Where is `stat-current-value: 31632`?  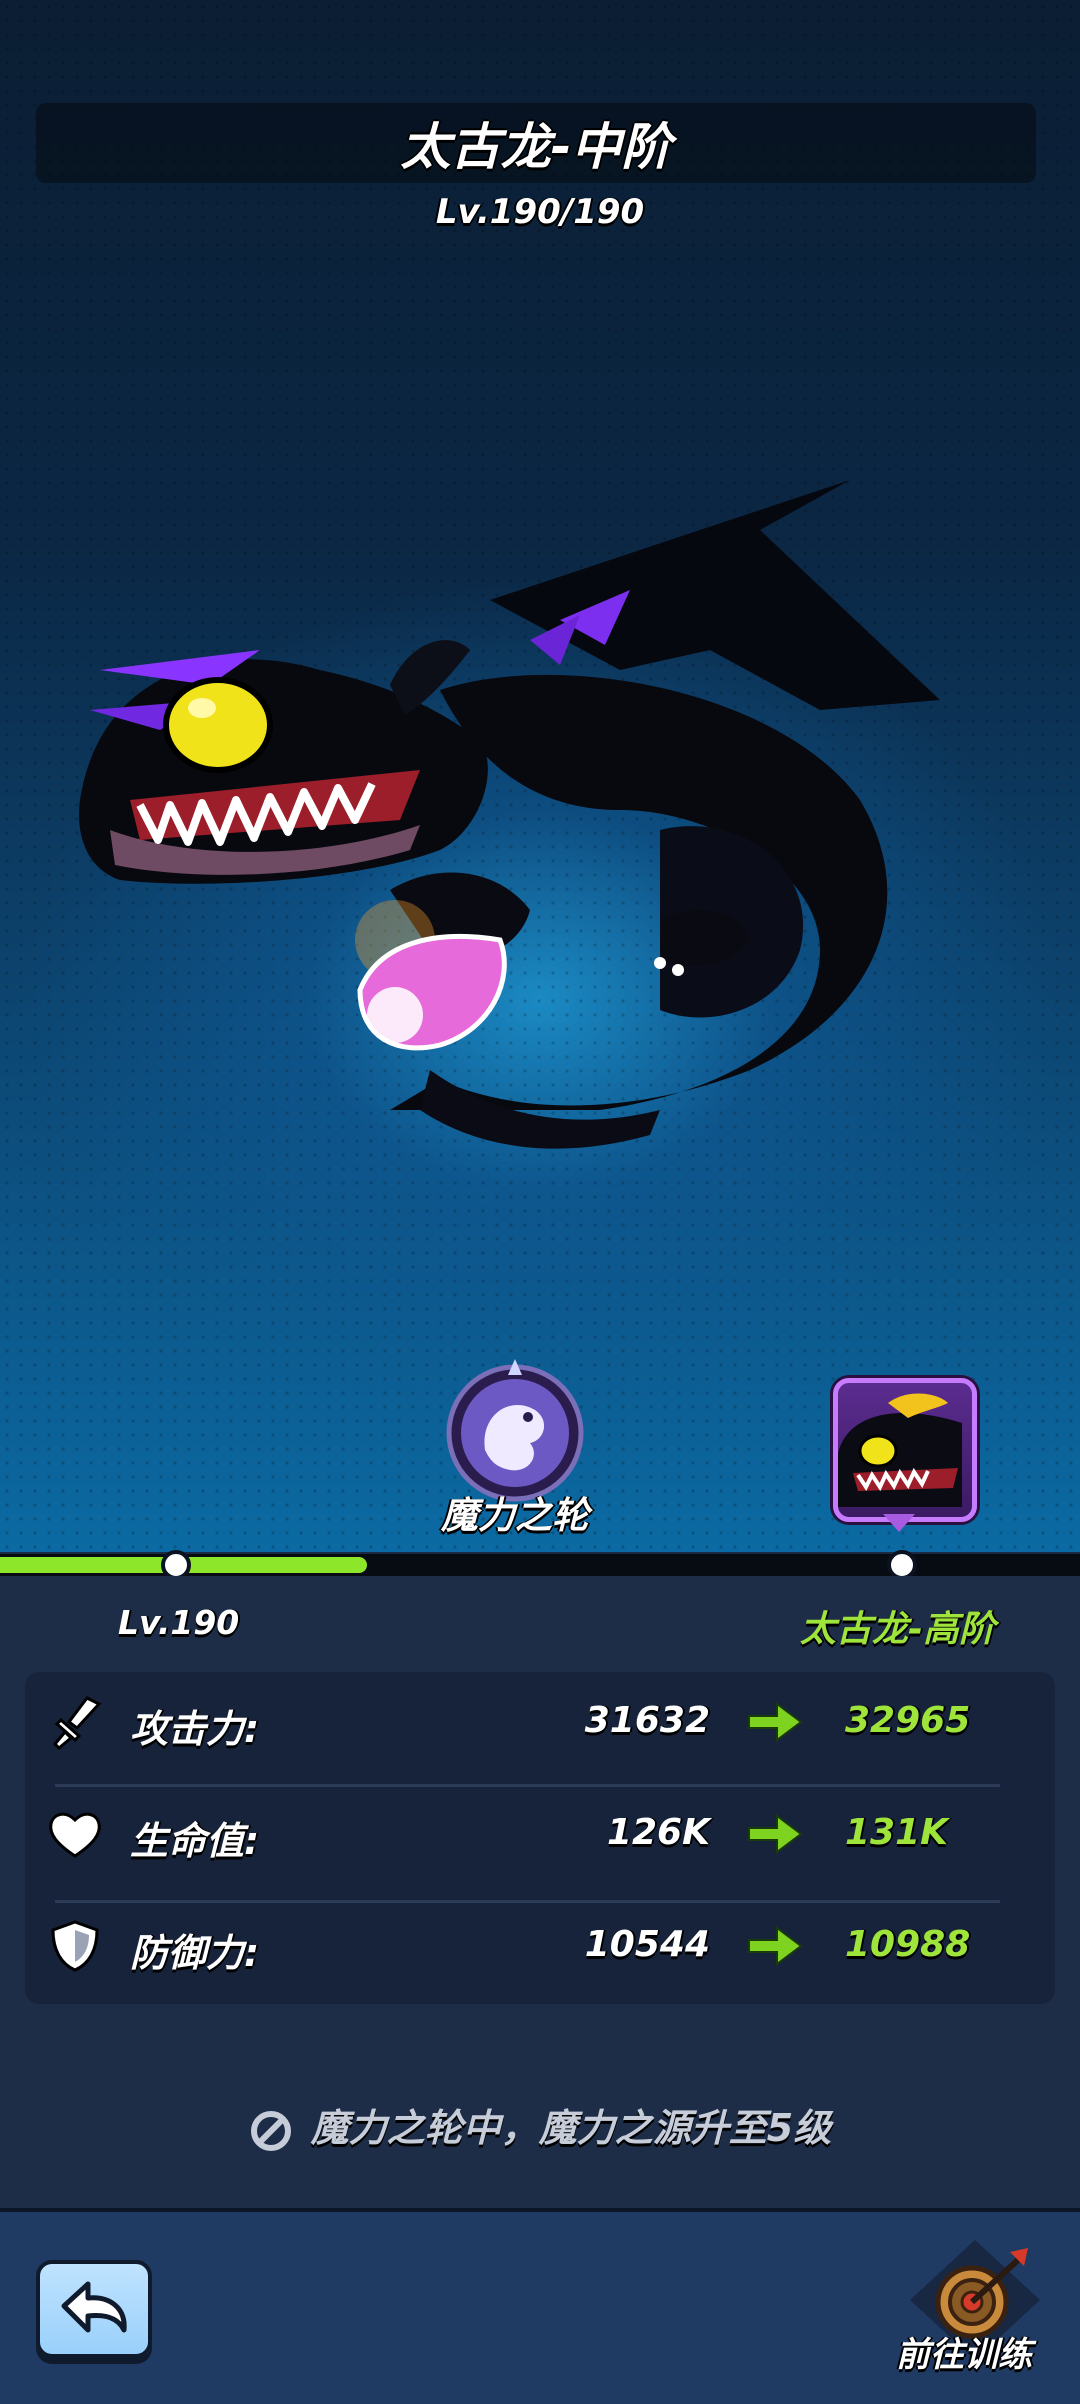 stat-current-value: 31632 is located at coordinates (647, 1720).